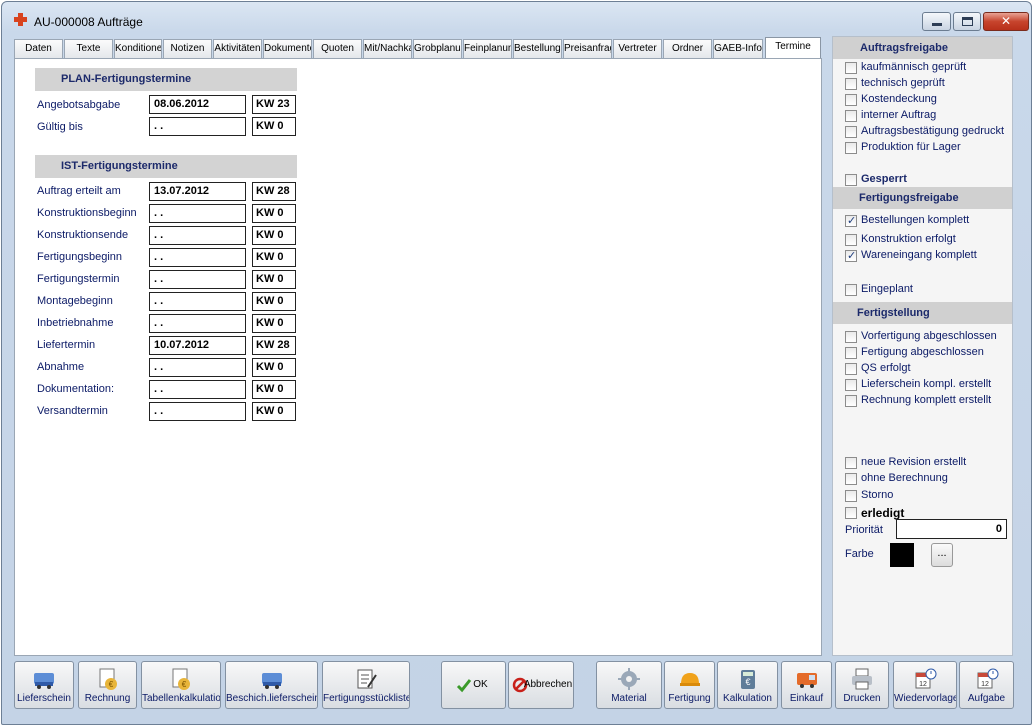 This screenshot has height=727, width=1034. Describe the element at coordinates (181, 685) in the screenshot. I see `tabellenkalkulation-button: € Tabellenkalkulation` at that location.